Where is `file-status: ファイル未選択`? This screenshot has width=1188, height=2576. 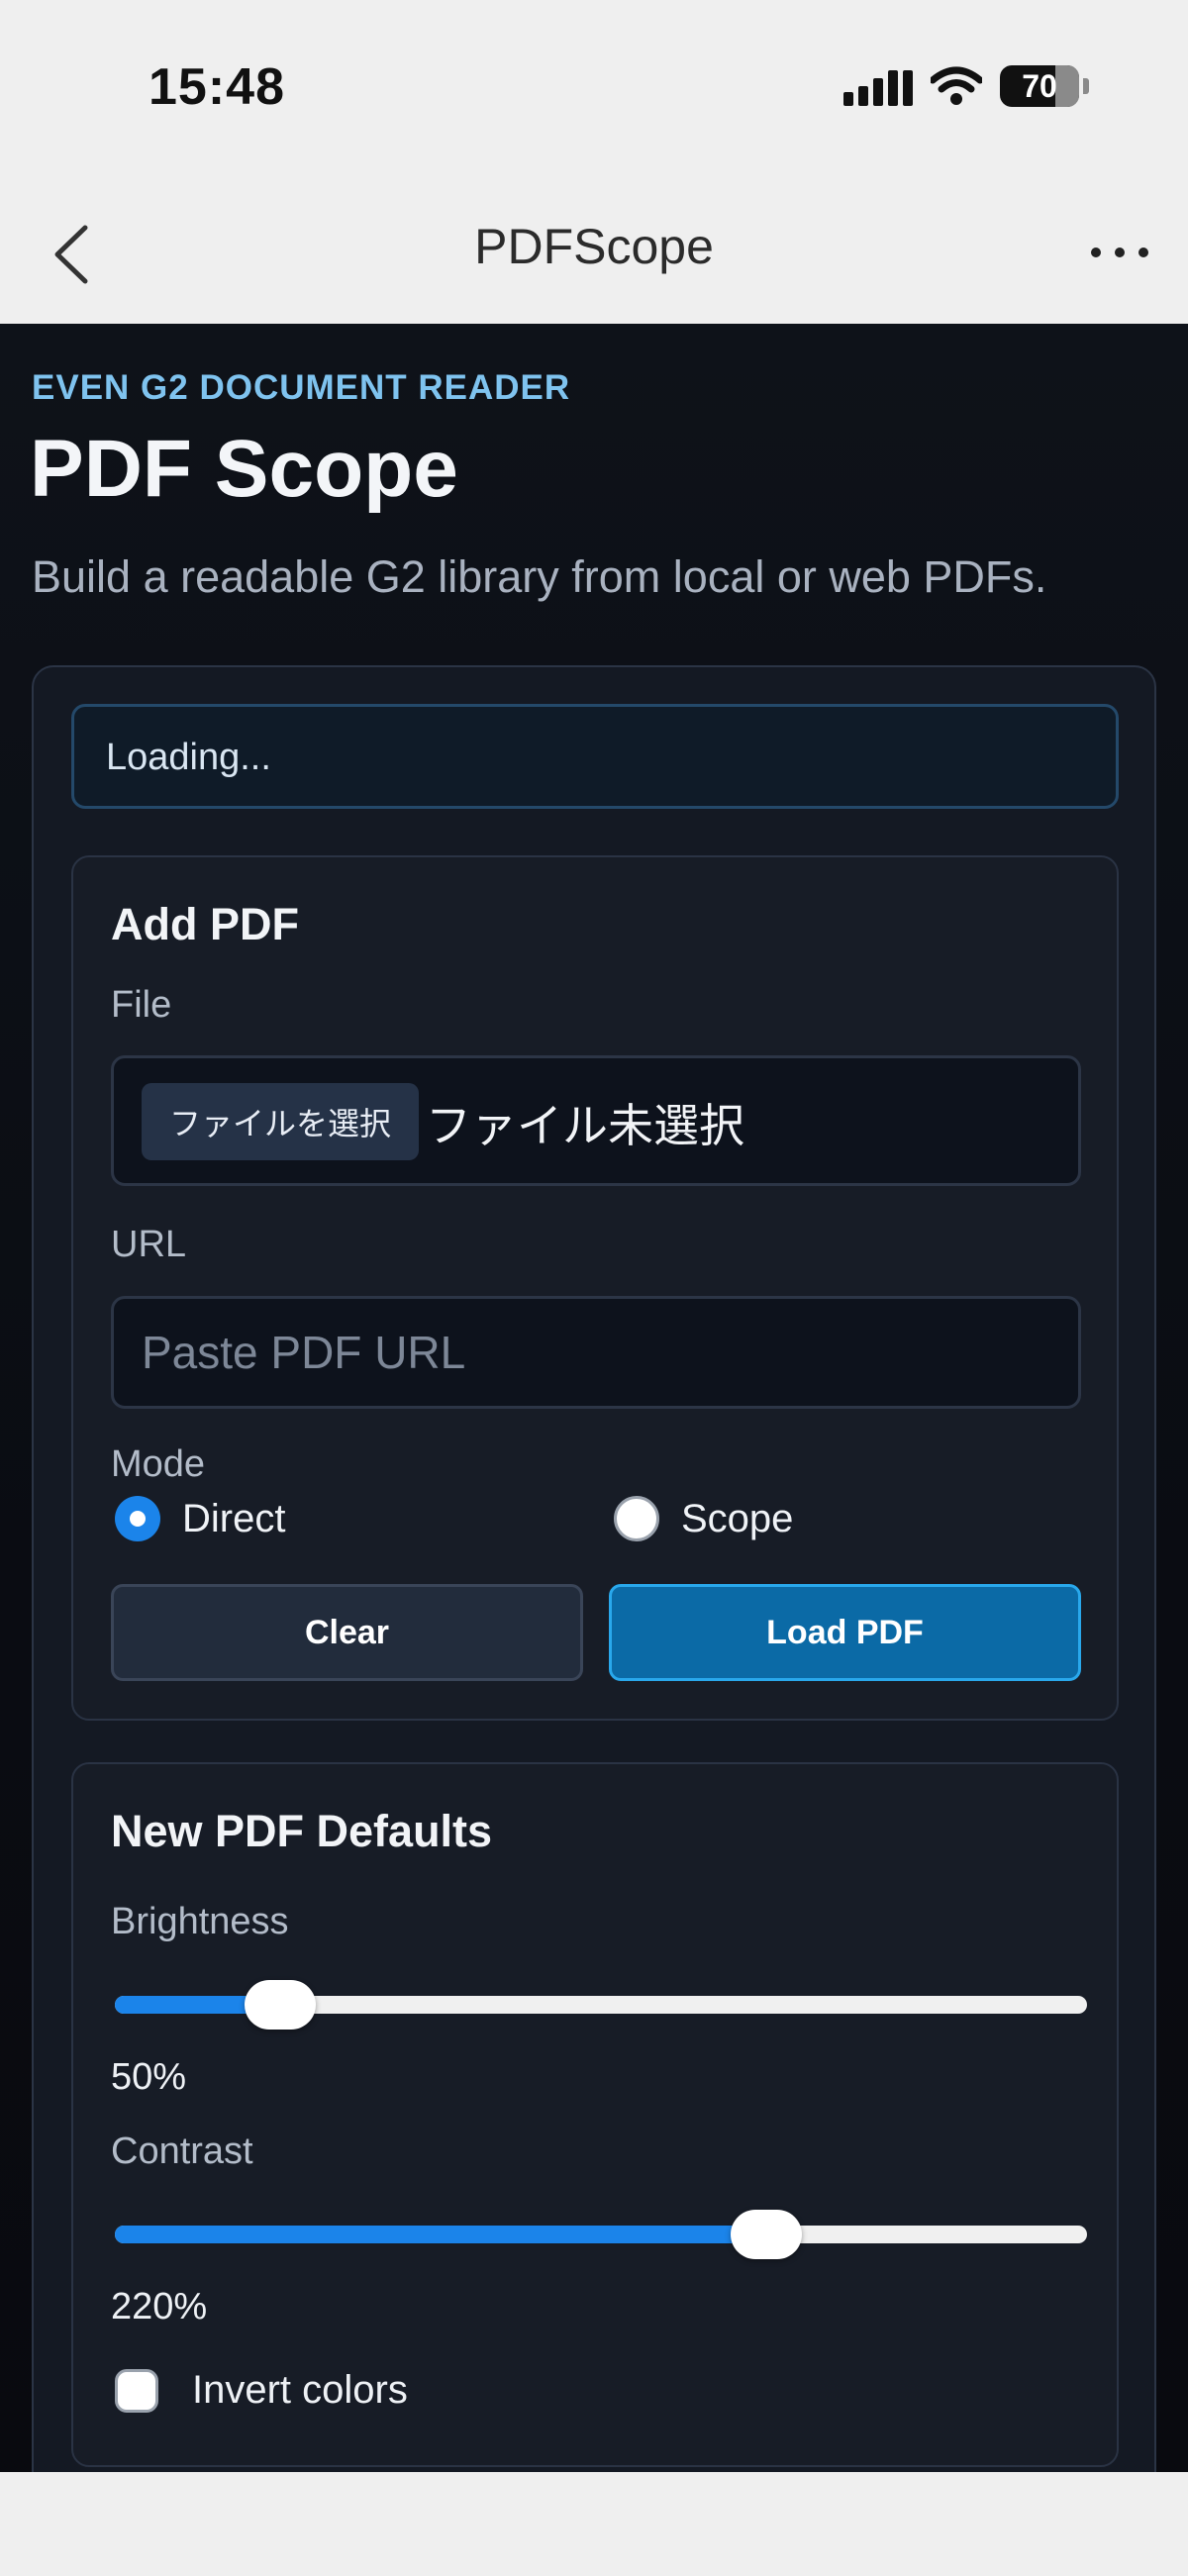 file-status: ファイル未選択 is located at coordinates (585, 1126).